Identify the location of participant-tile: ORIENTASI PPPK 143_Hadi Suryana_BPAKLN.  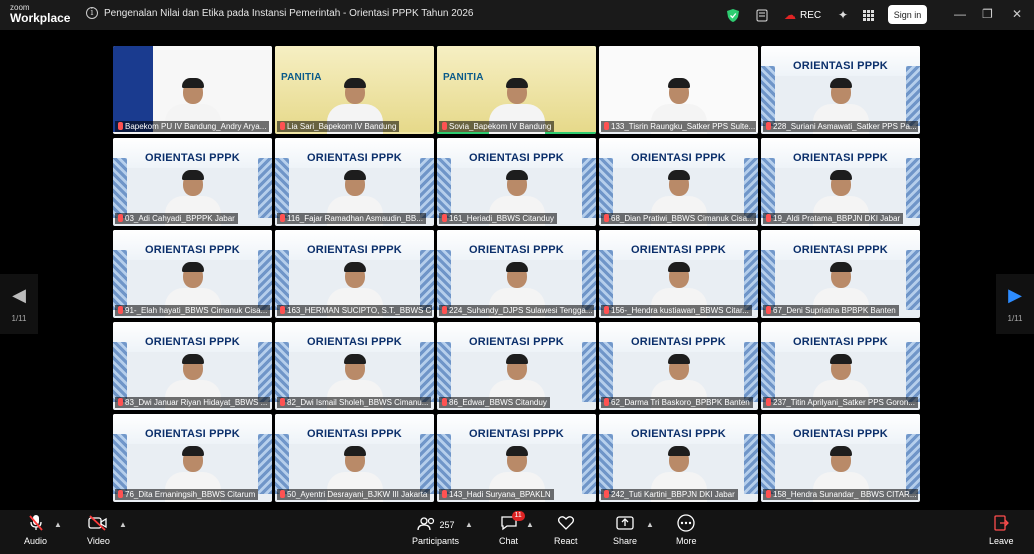
(516, 458).